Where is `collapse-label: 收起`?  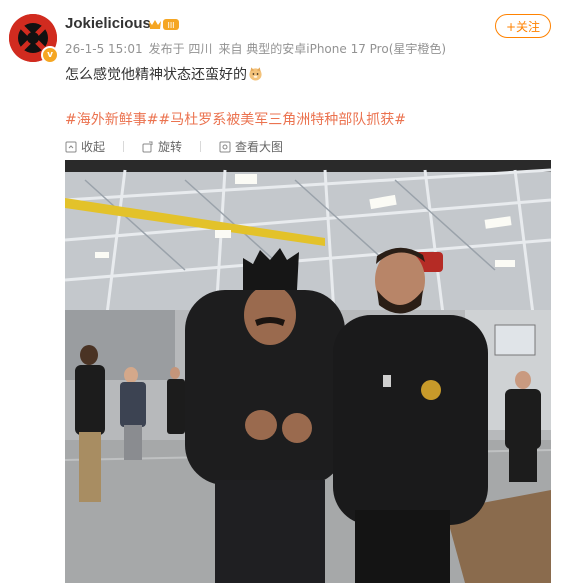 collapse-label: 收起 is located at coordinates (93, 147).